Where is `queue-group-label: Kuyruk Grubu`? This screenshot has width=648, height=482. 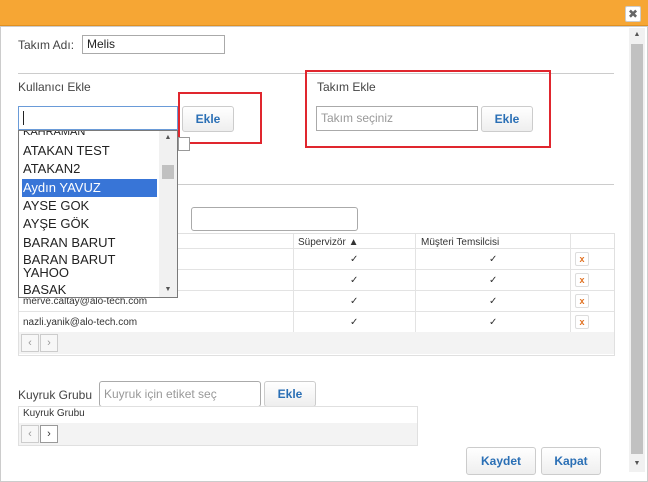 queue-group-label: Kuyruk Grubu is located at coordinates (55, 395).